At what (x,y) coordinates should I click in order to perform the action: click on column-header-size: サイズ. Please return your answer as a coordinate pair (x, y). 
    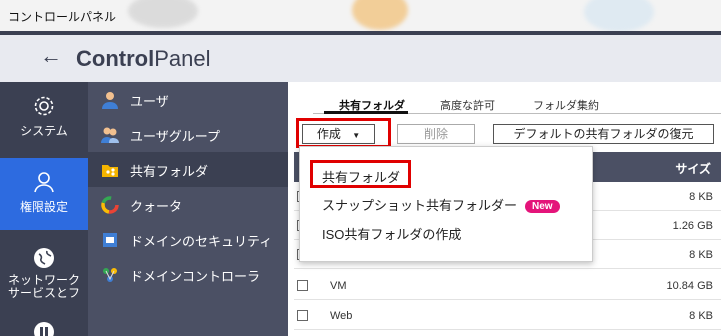
    Looking at the image, I should click on (693, 168).